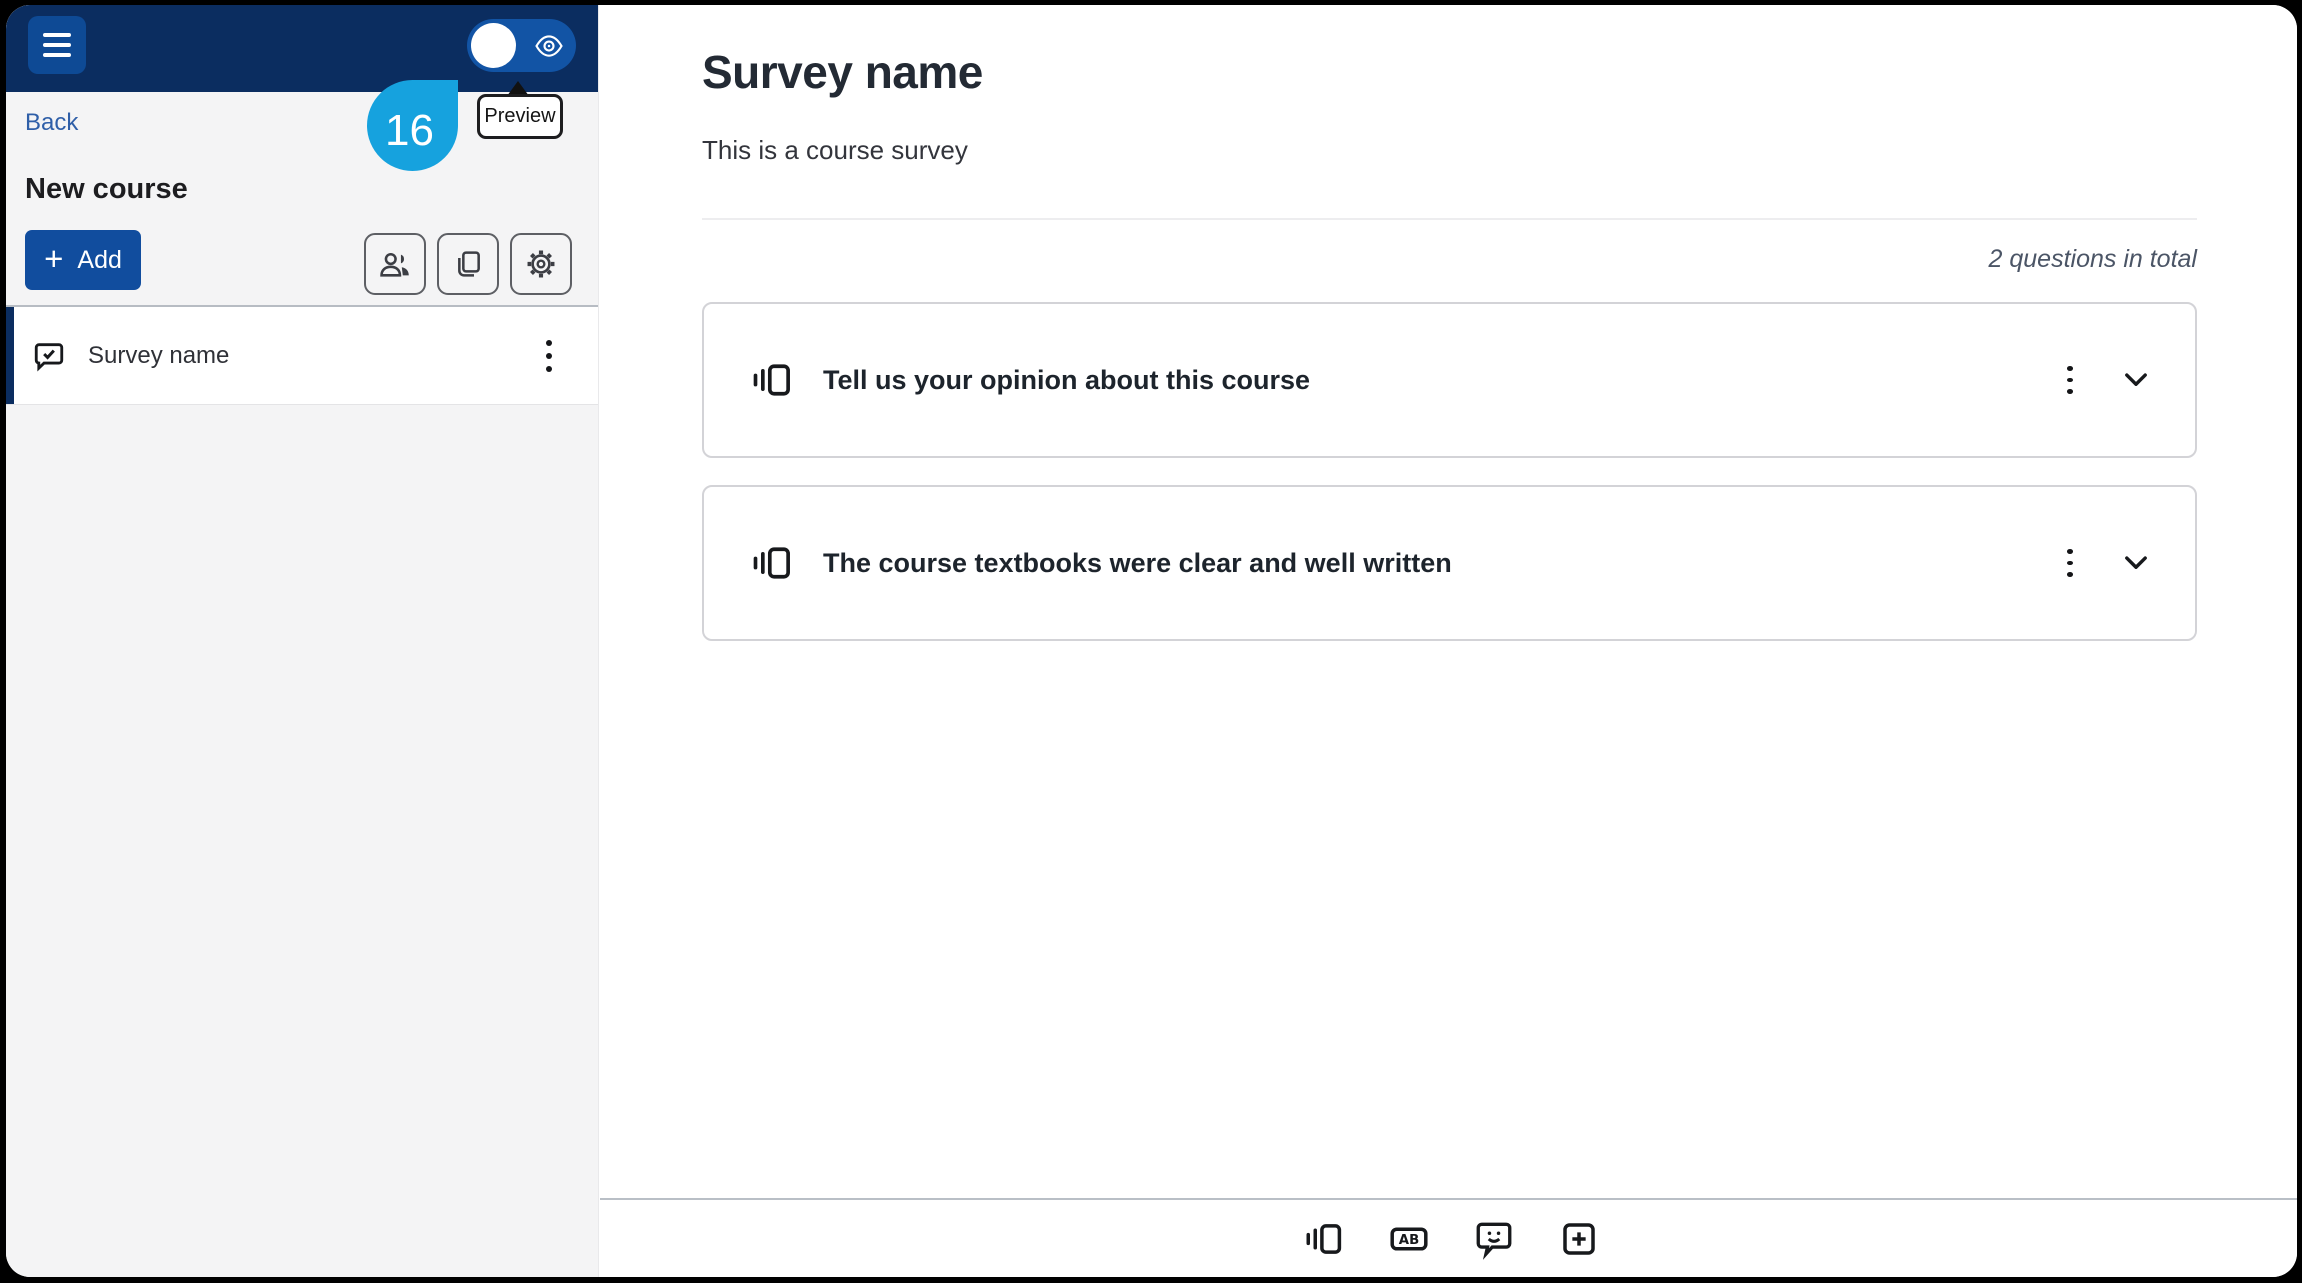  Describe the element at coordinates (10, 355) in the screenshot. I see `selected-indicator` at that location.